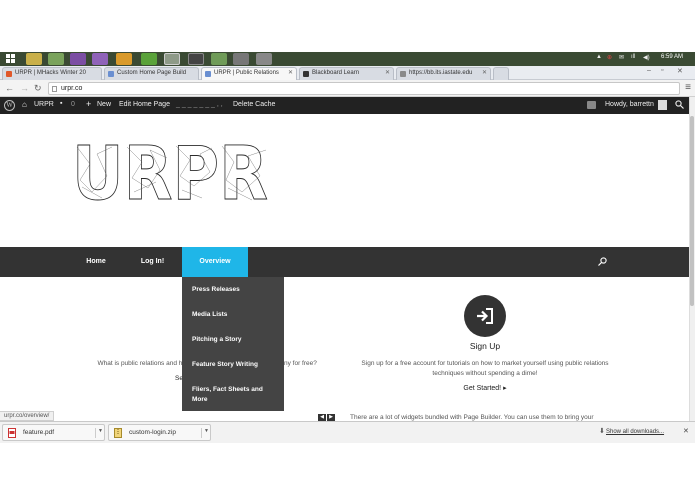  What do you see at coordinates (692, 211) in the screenshot?
I see `scrollbar-thumb` at bounding box center [692, 211].